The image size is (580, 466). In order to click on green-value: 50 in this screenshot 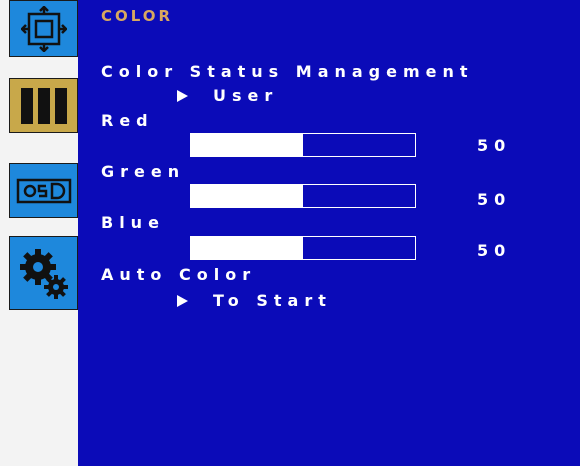, I will do `click(494, 199)`.